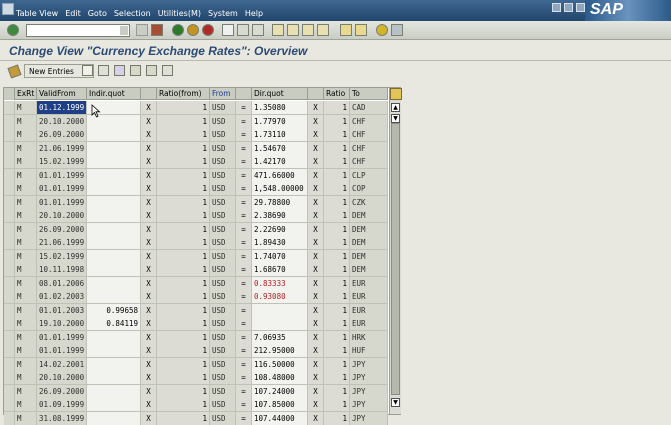  What do you see at coordinates (280, 296) in the screenshot?
I see `cell-dir-quot: 0.93080` at bounding box center [280, 296].